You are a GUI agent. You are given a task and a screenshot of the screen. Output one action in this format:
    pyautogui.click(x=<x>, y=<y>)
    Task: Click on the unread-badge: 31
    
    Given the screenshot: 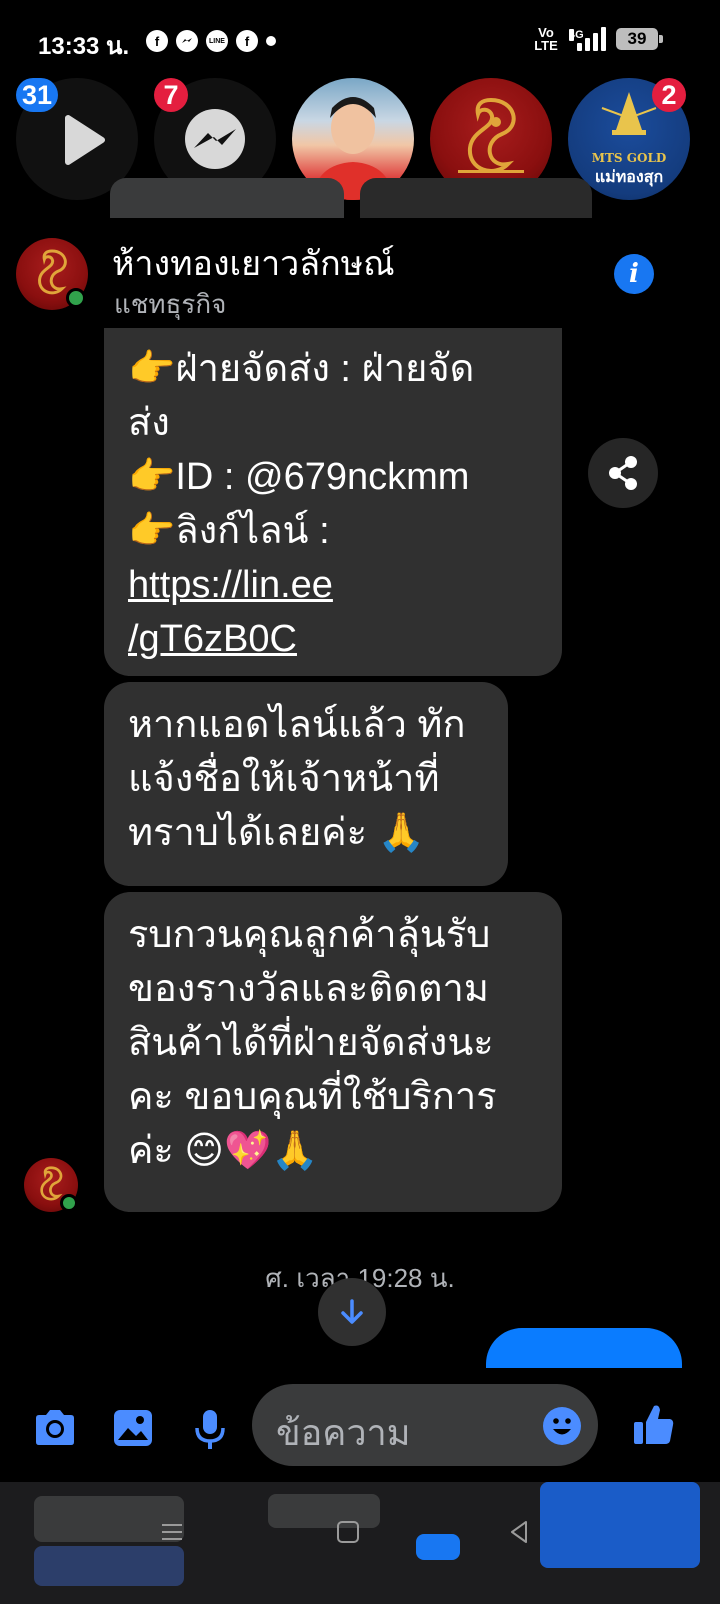 What is the action you would take?
    pyautogui.click(x=37, y=95)
    